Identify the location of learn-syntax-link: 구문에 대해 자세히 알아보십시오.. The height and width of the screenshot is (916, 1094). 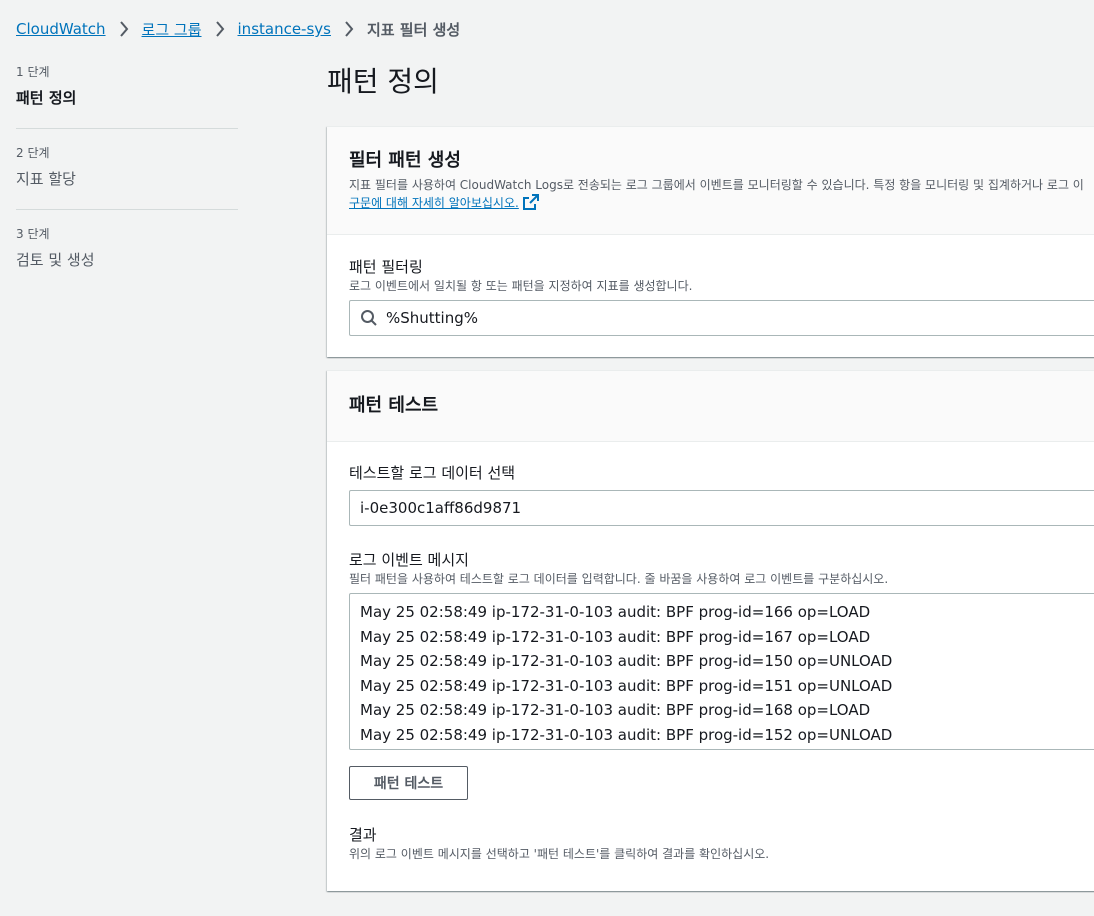
(434, 203).